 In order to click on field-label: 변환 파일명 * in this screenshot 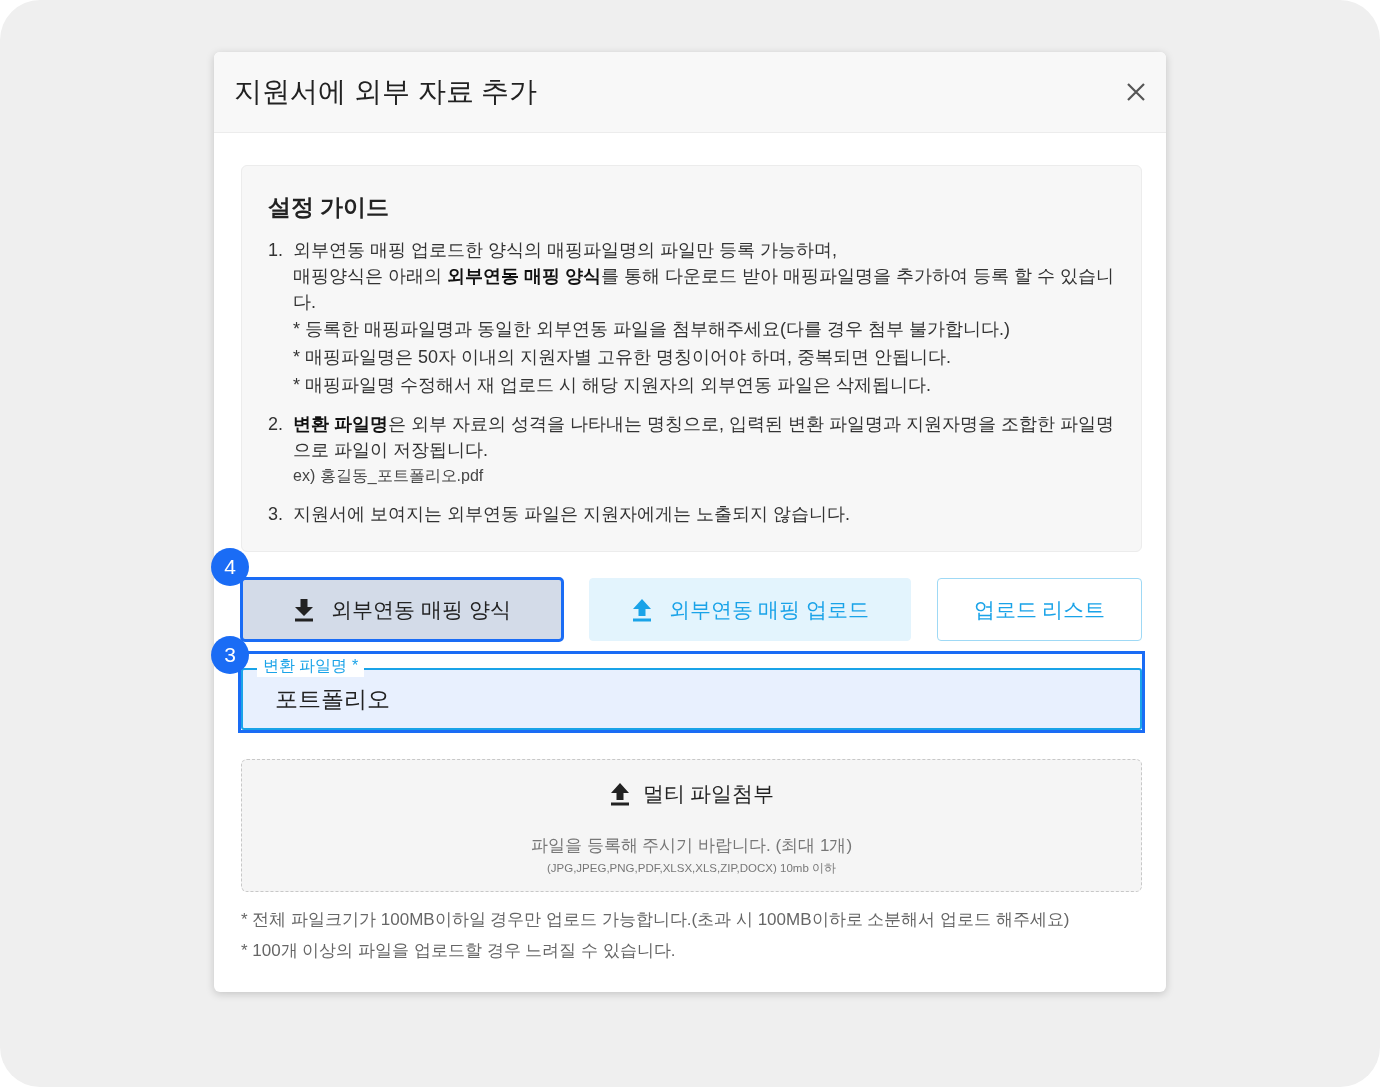, I will do `click(311, 666)`.